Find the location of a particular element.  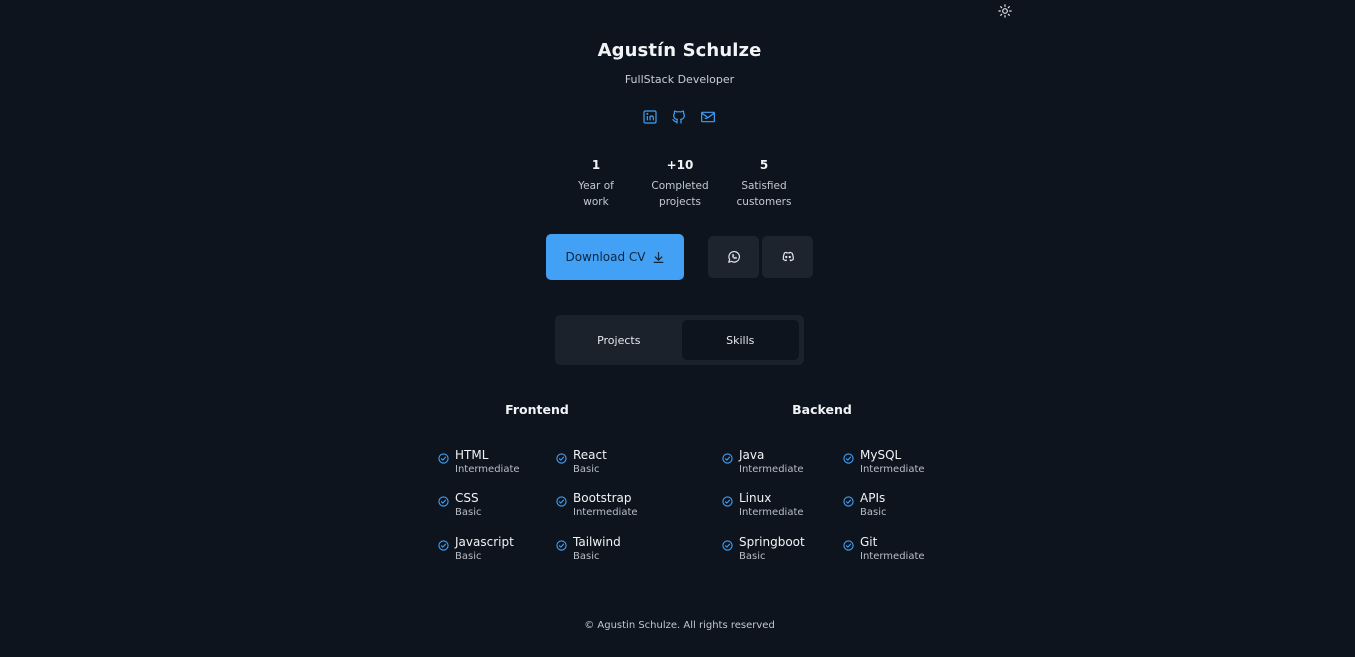

tab-projects: Projects is located at coordinates (619, 340).